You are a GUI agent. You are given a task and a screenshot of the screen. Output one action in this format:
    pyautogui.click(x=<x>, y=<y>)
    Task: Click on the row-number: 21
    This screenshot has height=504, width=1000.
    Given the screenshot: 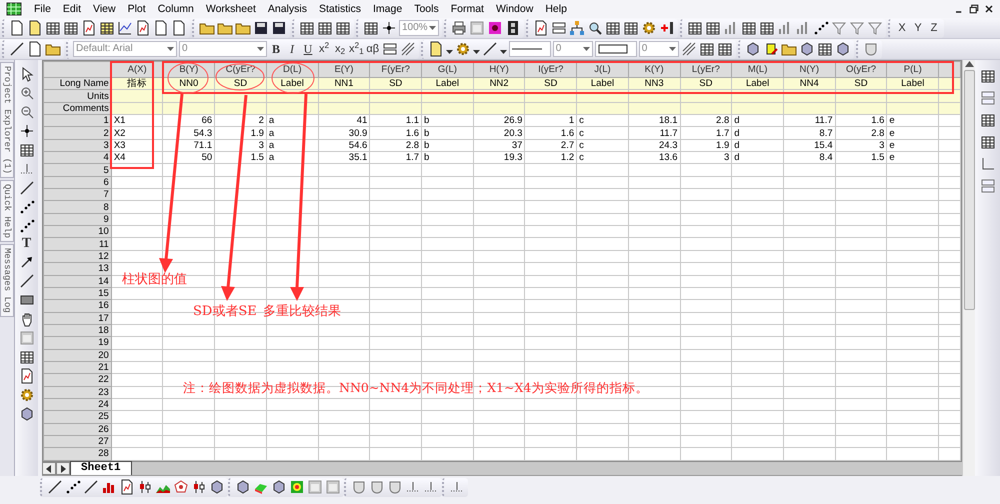 What is the action you would take?
    pyautogui.click(x=78, y=367)
    